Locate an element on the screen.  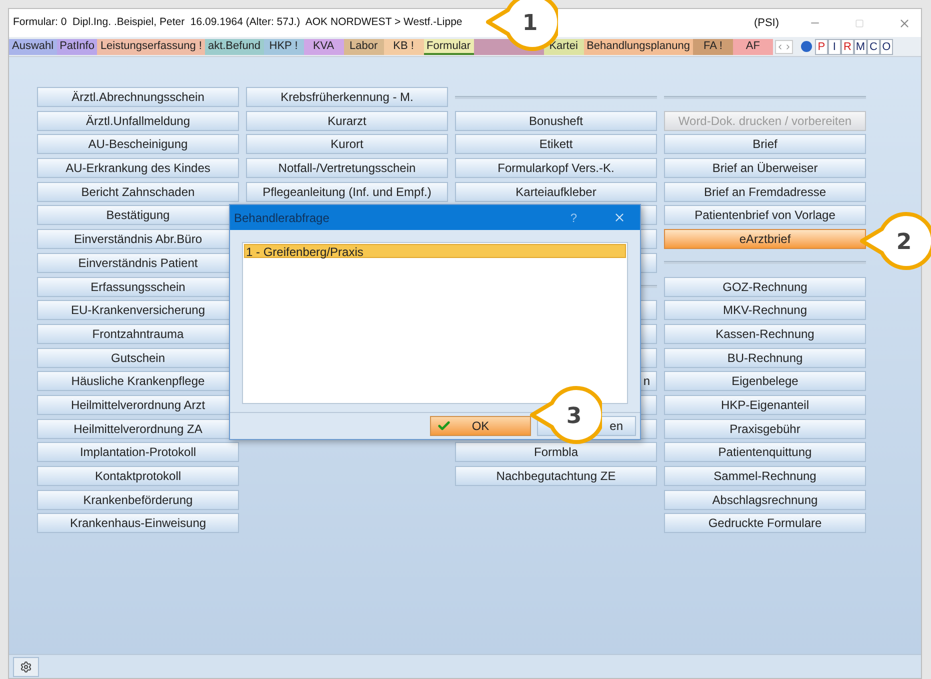
window-title: Formular: 0 Dipl.Ing. .Beispiel, Peter 16.09.1964 (Alter: 57J.) AOK NORDWEST > Westf.-Lippe is located at coordinates (237, 22).